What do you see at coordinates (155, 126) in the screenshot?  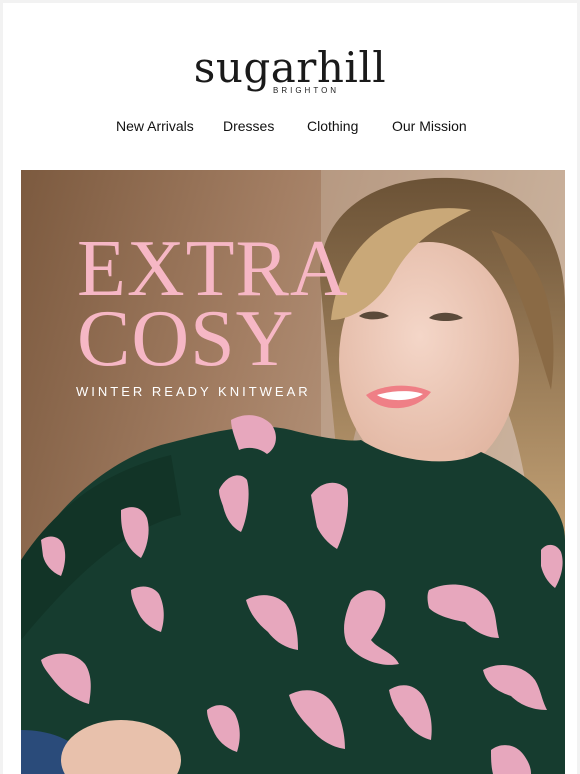 I see `nav-new-arrivals: New Arrivals` at bounding box center [155, 126].